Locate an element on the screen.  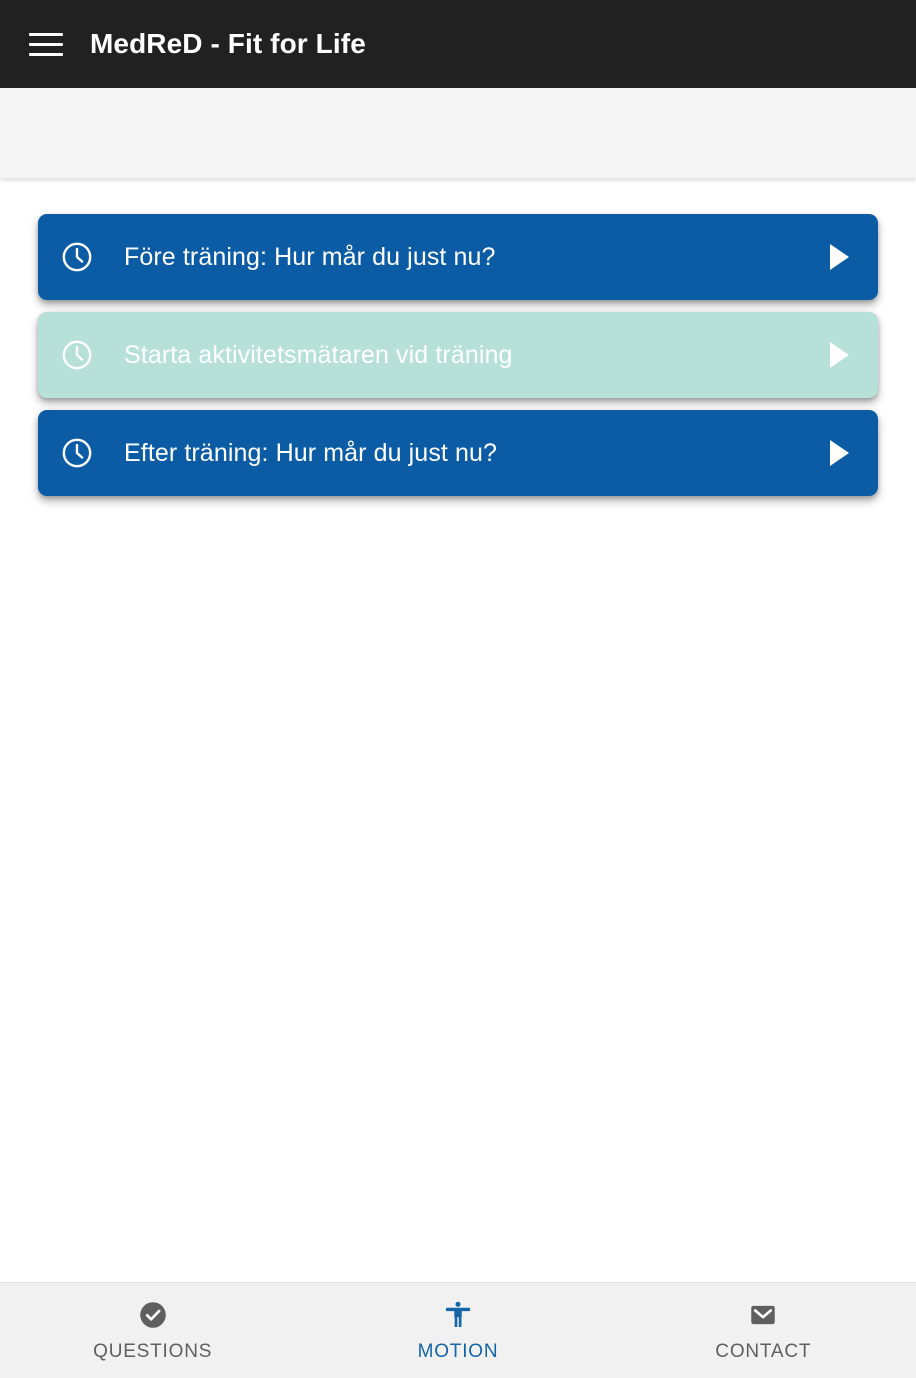
activity-card-label: Före träning: Hur mår du just nu? is located at coordinates (310, 256).